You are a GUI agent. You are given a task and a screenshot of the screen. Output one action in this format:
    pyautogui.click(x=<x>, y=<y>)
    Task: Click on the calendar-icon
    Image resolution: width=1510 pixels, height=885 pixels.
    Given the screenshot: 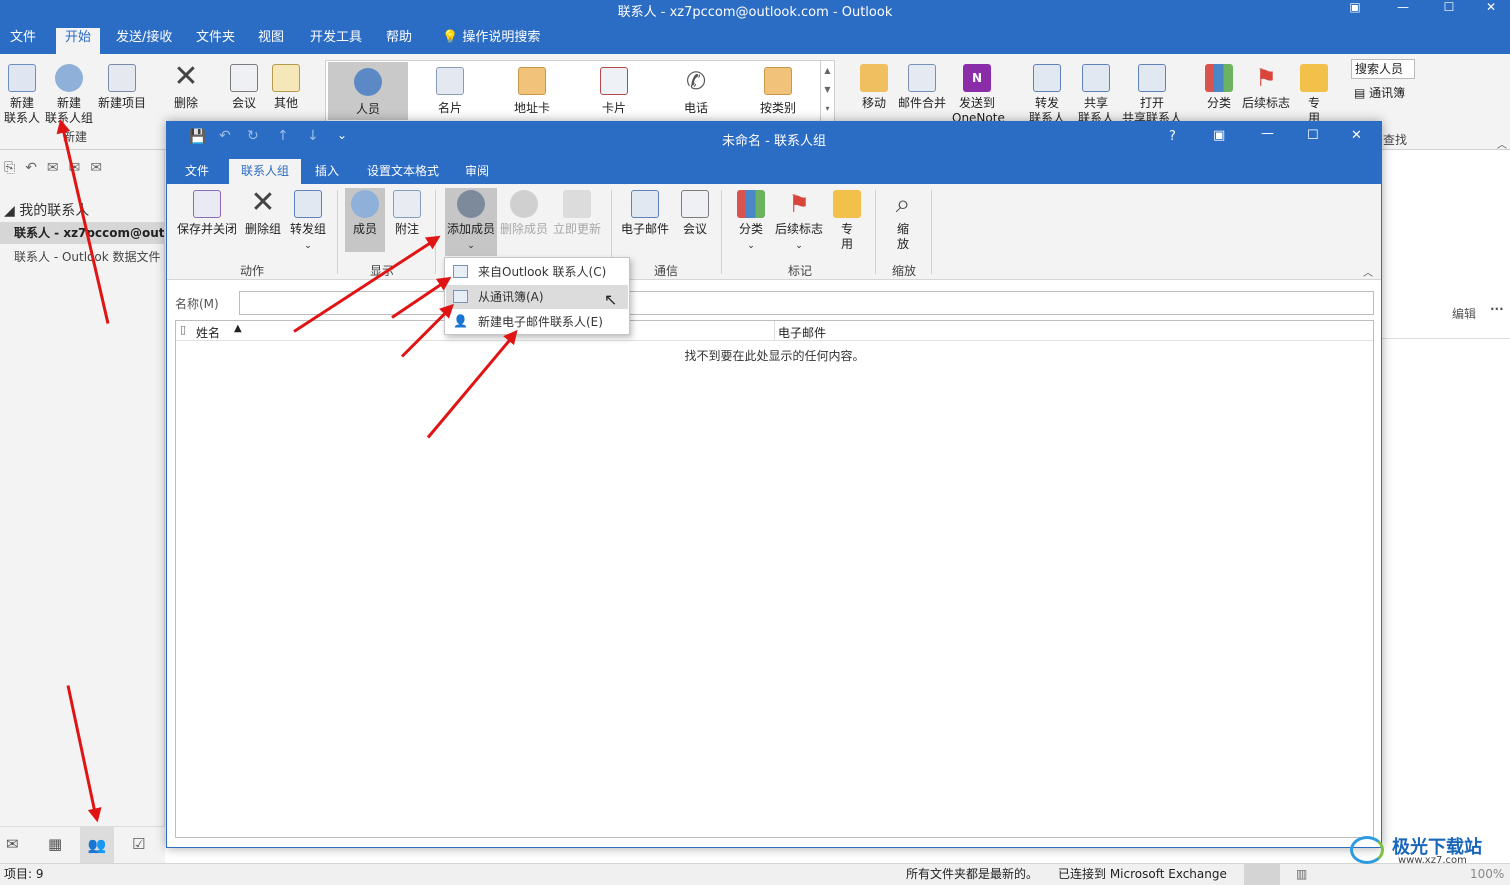 What is the action you would take?
    pyautogui.click(x=244, y=78)
    